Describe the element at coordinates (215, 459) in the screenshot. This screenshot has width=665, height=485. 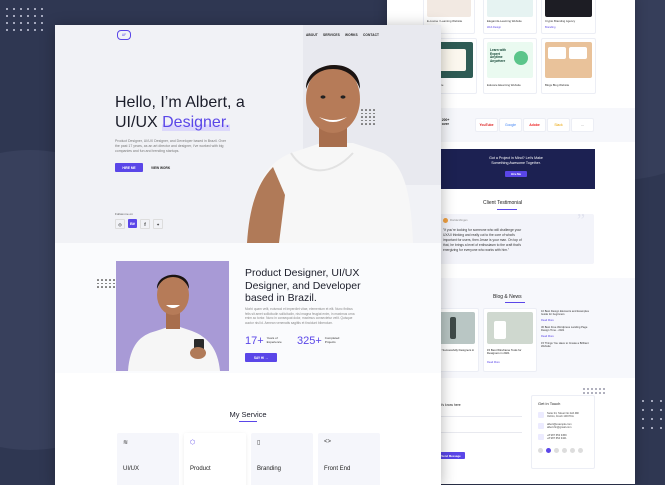
I see `service-card-product: ⬡ Product` at that location.